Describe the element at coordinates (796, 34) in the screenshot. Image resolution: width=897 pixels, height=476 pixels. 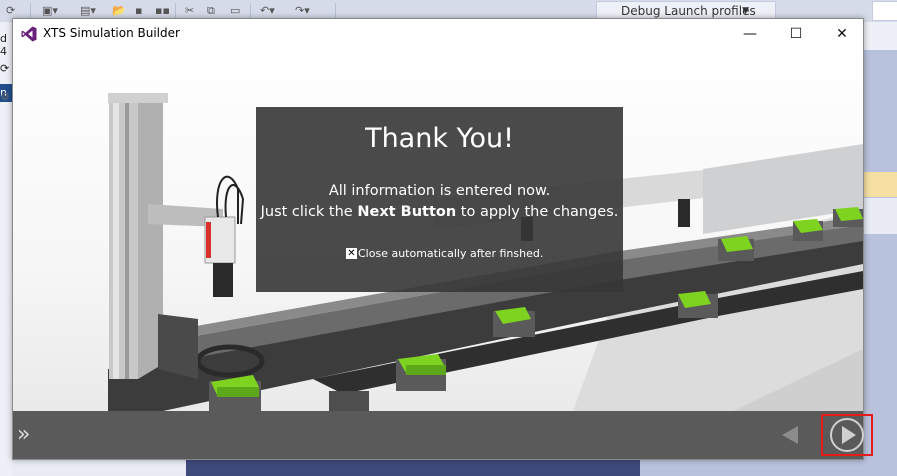
I see `maximize-button: ☐` at that location.